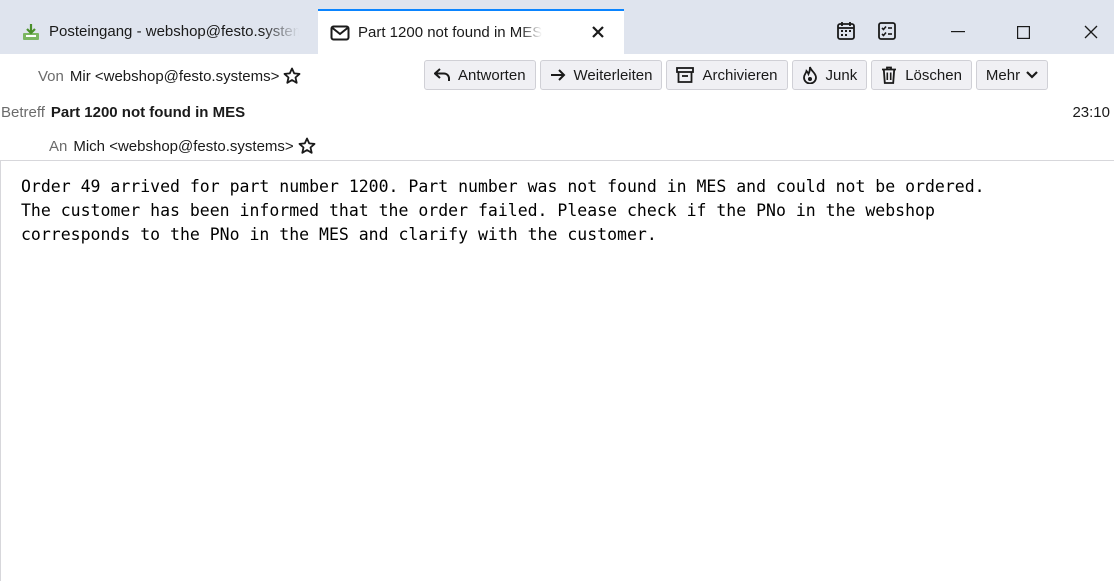  I want to click on message-time: 23:10, so click(1091, 112).